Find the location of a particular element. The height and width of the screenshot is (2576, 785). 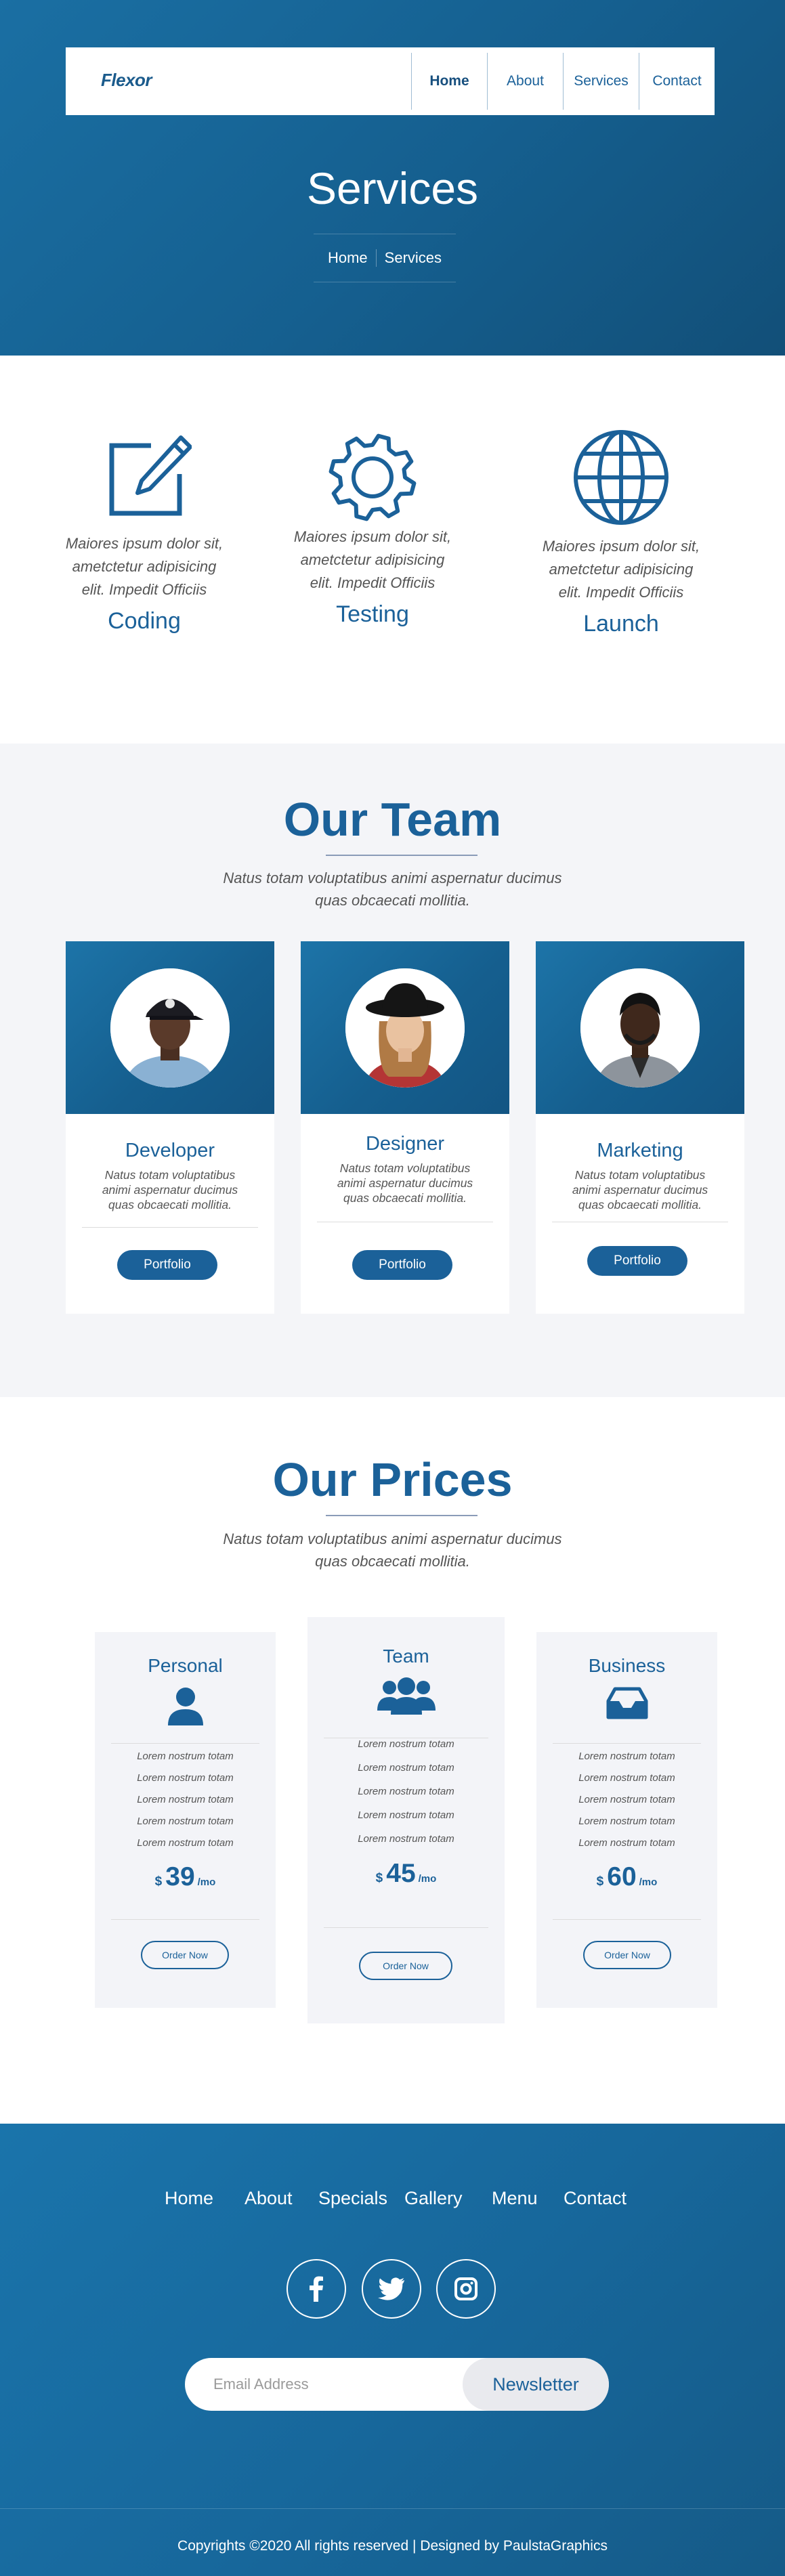

gear-icon is located at coordinates (372, 477).